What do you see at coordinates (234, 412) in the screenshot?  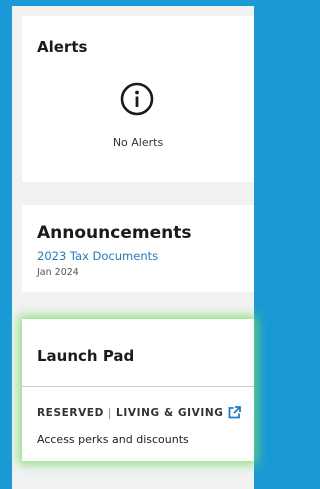 I see `external-link-icon` at bounding box center [234, 412].